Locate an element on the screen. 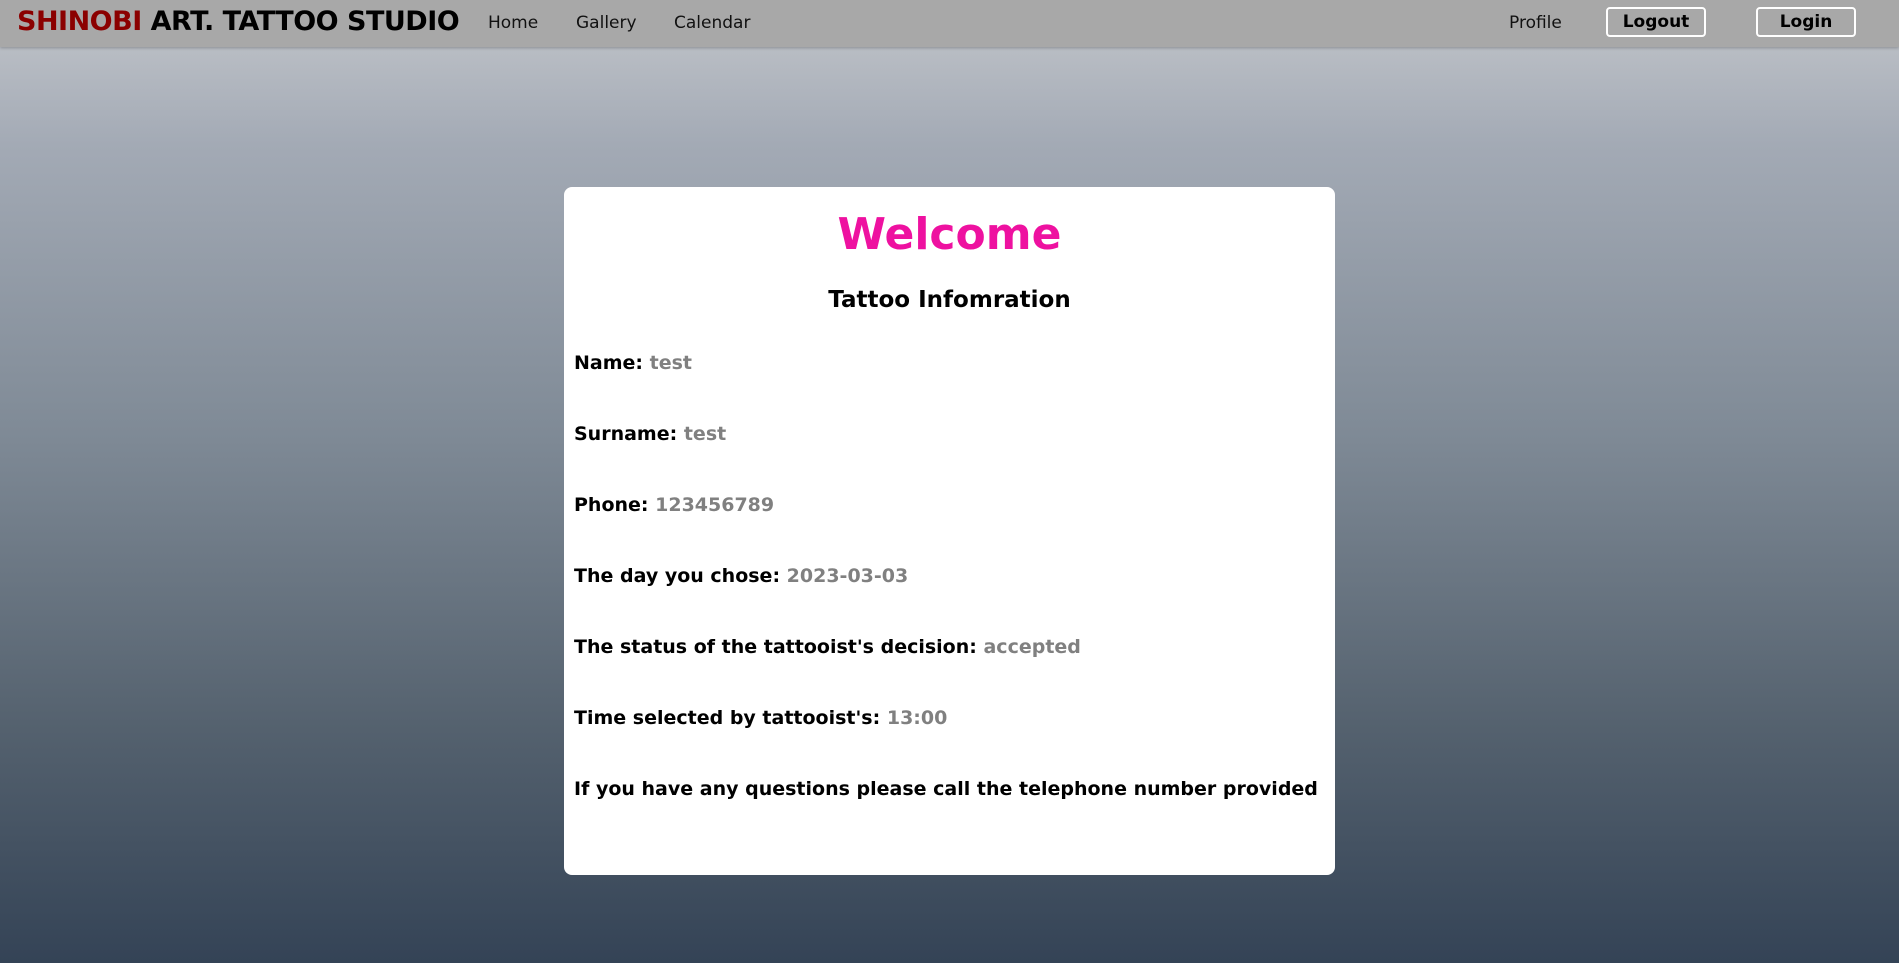 Image resolution: width=1899 pixels, height=963 pixels. nav-link-profile: Profile is located at coordinates (1535, 23).